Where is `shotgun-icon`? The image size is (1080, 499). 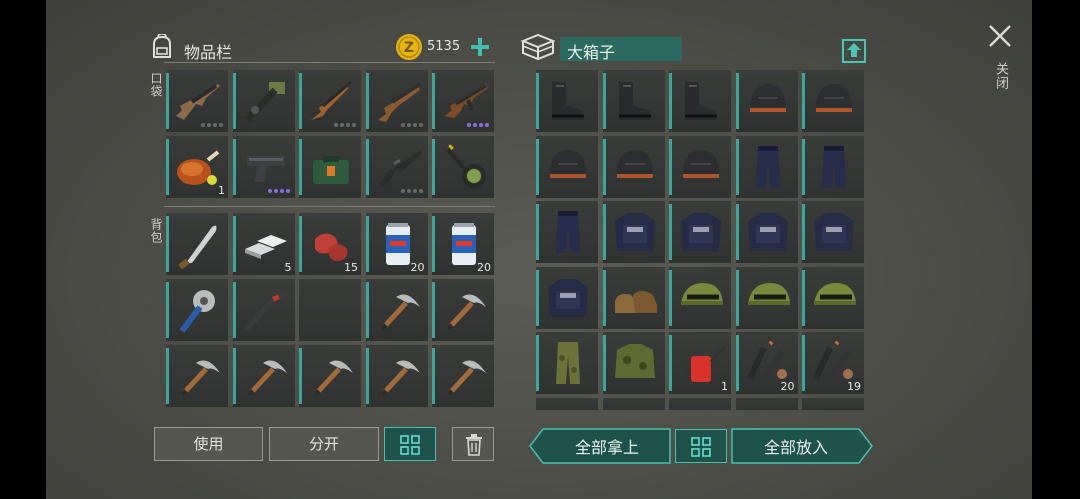
shotgun-icon is located at coordinates (399, 102).